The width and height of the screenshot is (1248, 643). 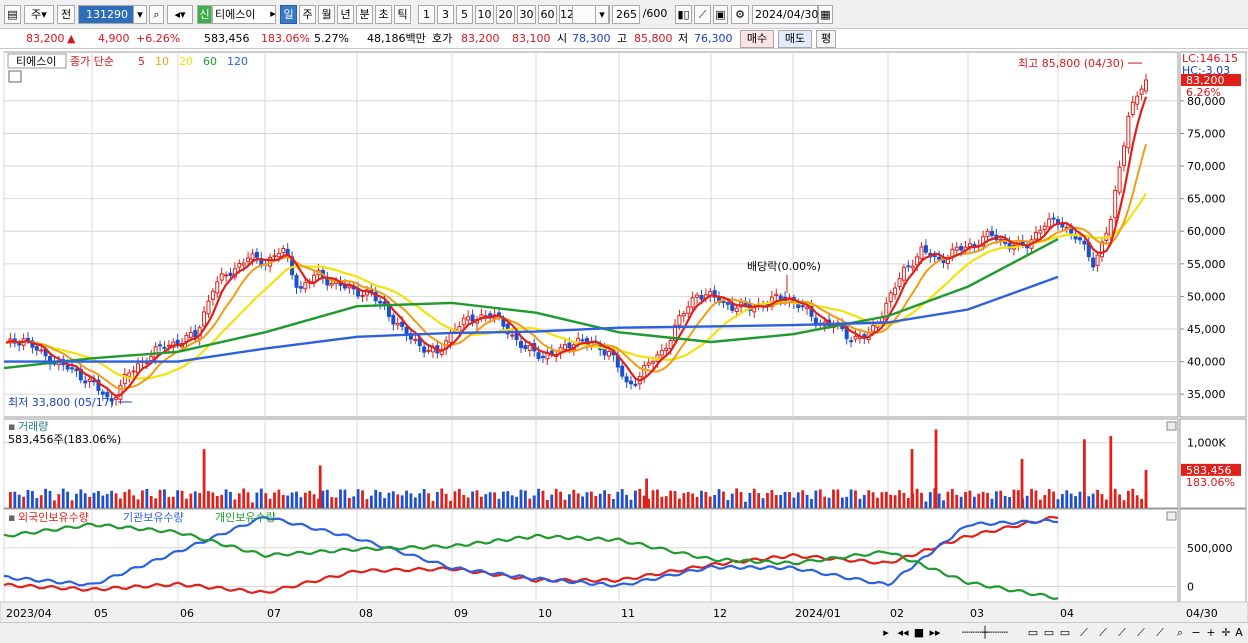 What do you see at coordinates (547, 14) in the screenshot?
I see `interval-button: 60` at bounding box center [547, 14].